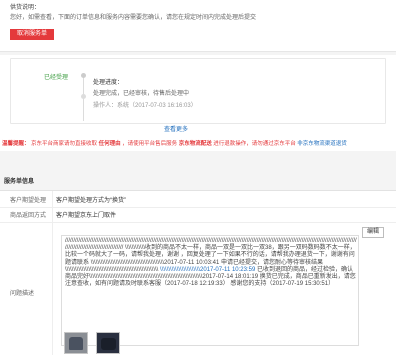 This screenshot has height=355, width=396. What do you see at coordinates (198, 181) in the screenshot?
I see `service-section-header: 服务单信息` at bounding box center [198, 181].